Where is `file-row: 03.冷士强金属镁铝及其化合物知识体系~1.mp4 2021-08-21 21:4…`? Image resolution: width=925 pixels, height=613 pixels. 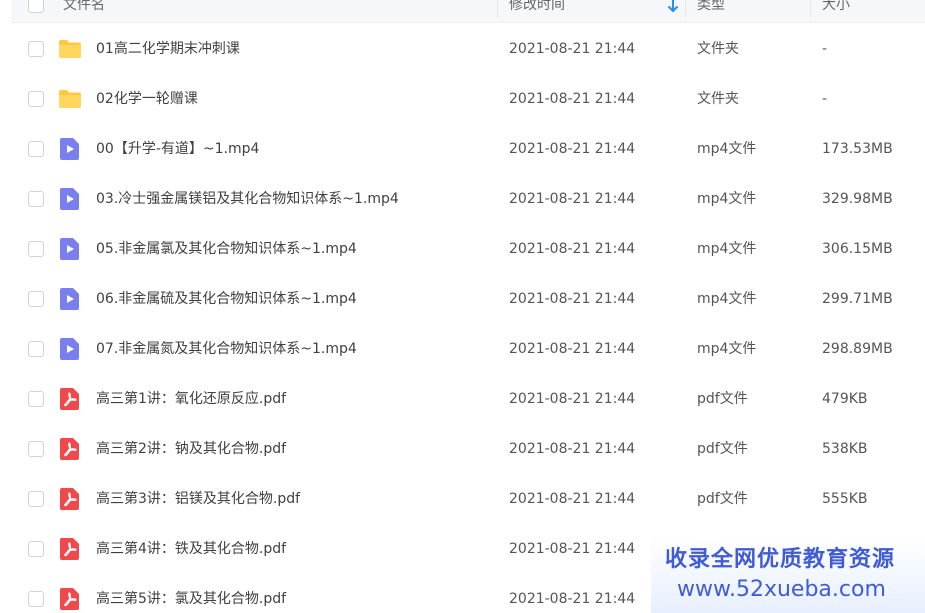 file-row: 03.冷士强金属镁铝及其化合物知识体系~1.mp4 2021-08-21 21:4… is located at coordinates (468, 199).